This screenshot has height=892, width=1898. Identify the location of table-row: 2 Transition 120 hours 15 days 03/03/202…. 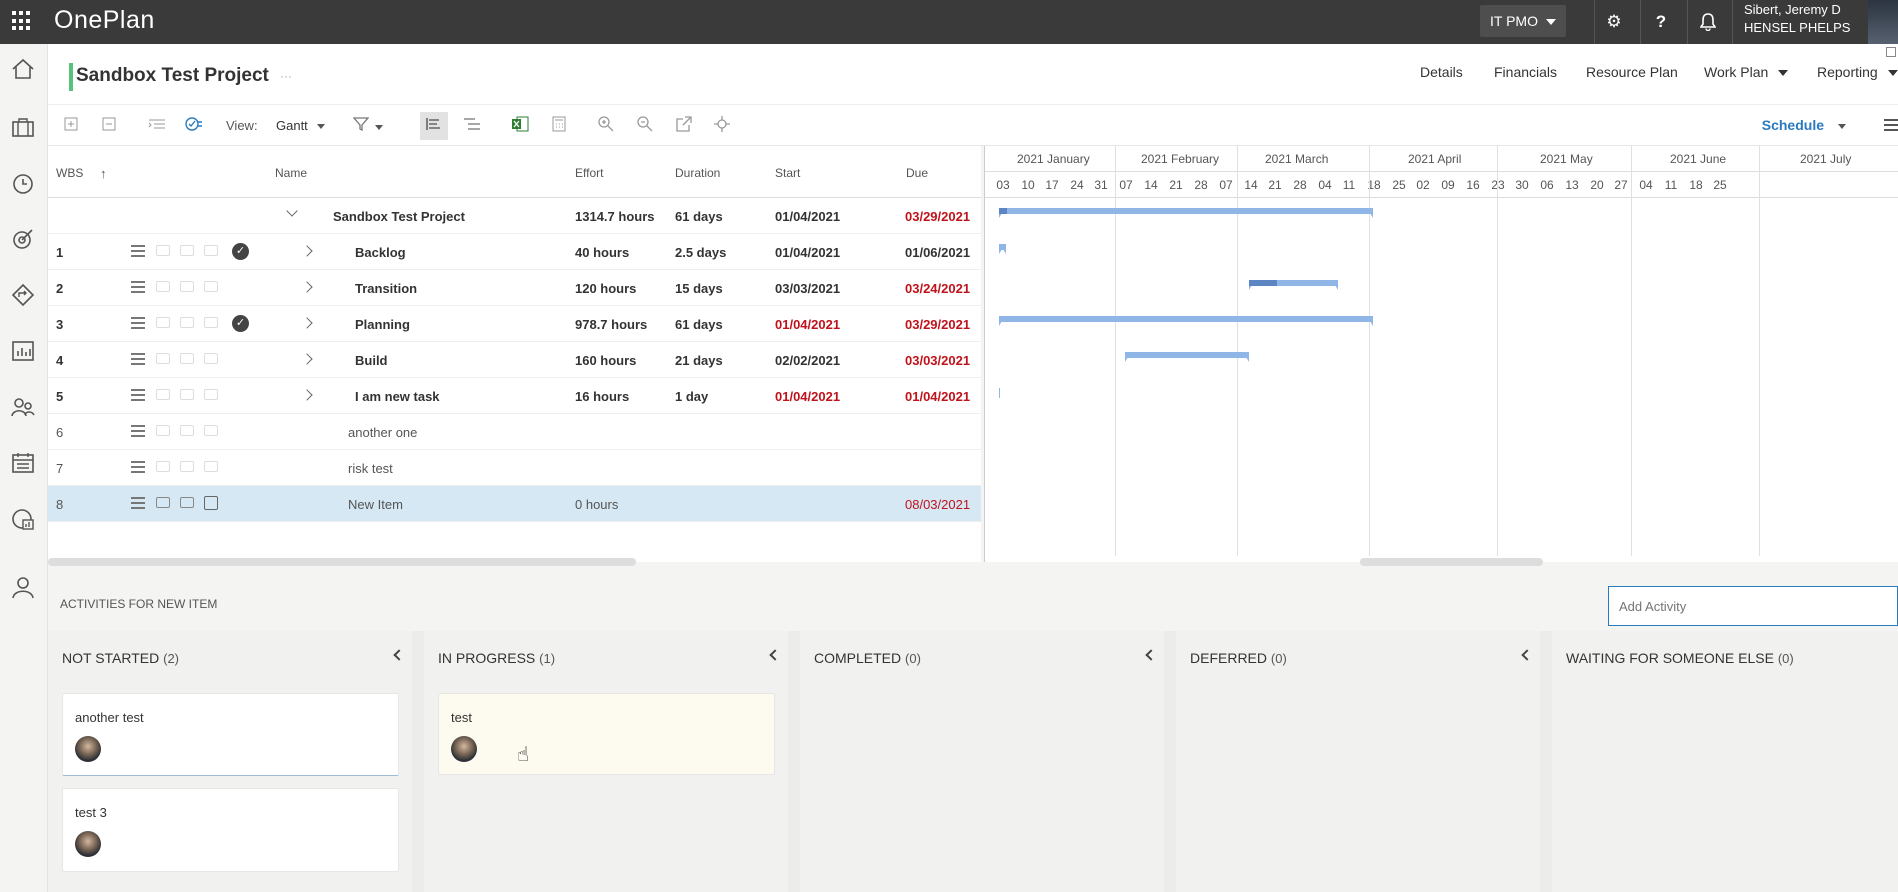
(514, 288).